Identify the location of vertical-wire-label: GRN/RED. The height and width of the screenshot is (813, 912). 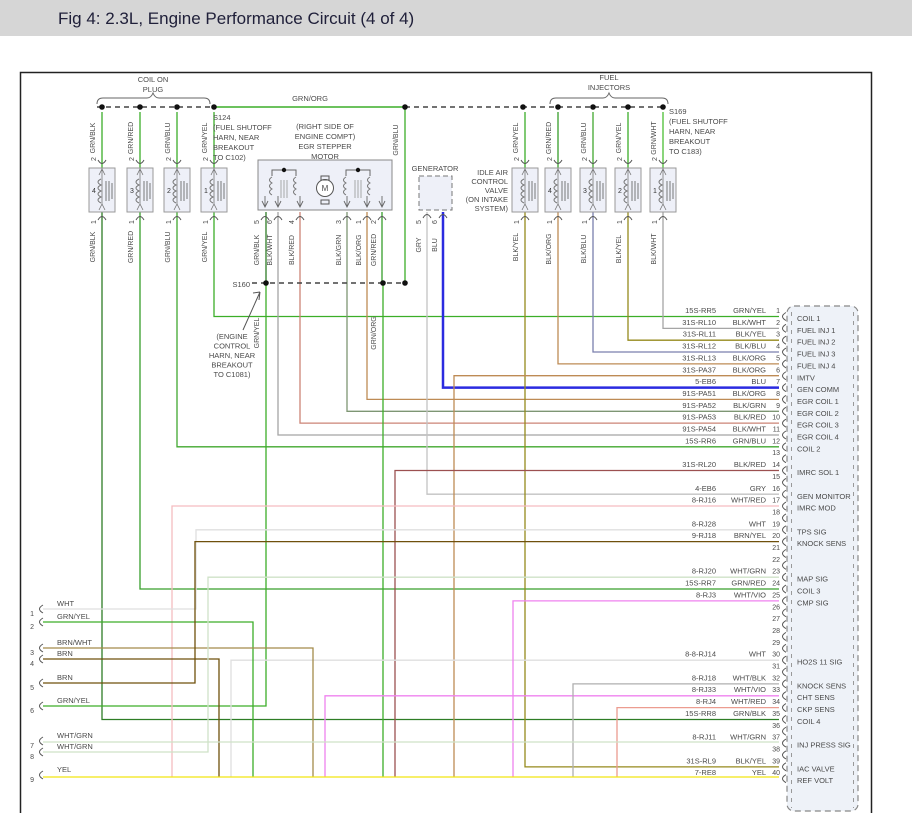
(131, 138).